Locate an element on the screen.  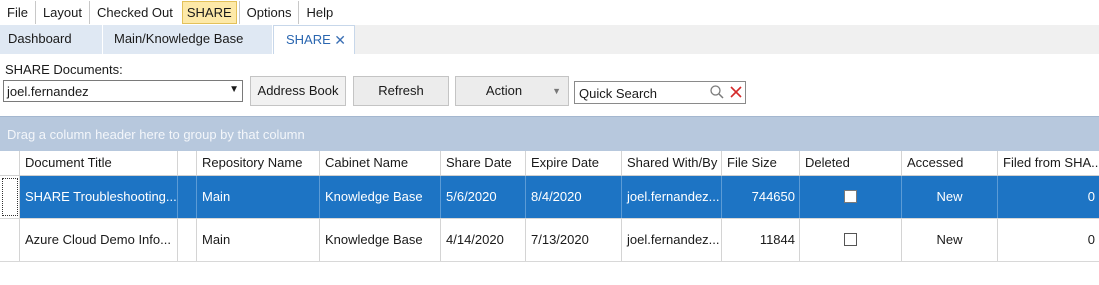
column-header-file-size: File Size is located at coordinates (761, 163).